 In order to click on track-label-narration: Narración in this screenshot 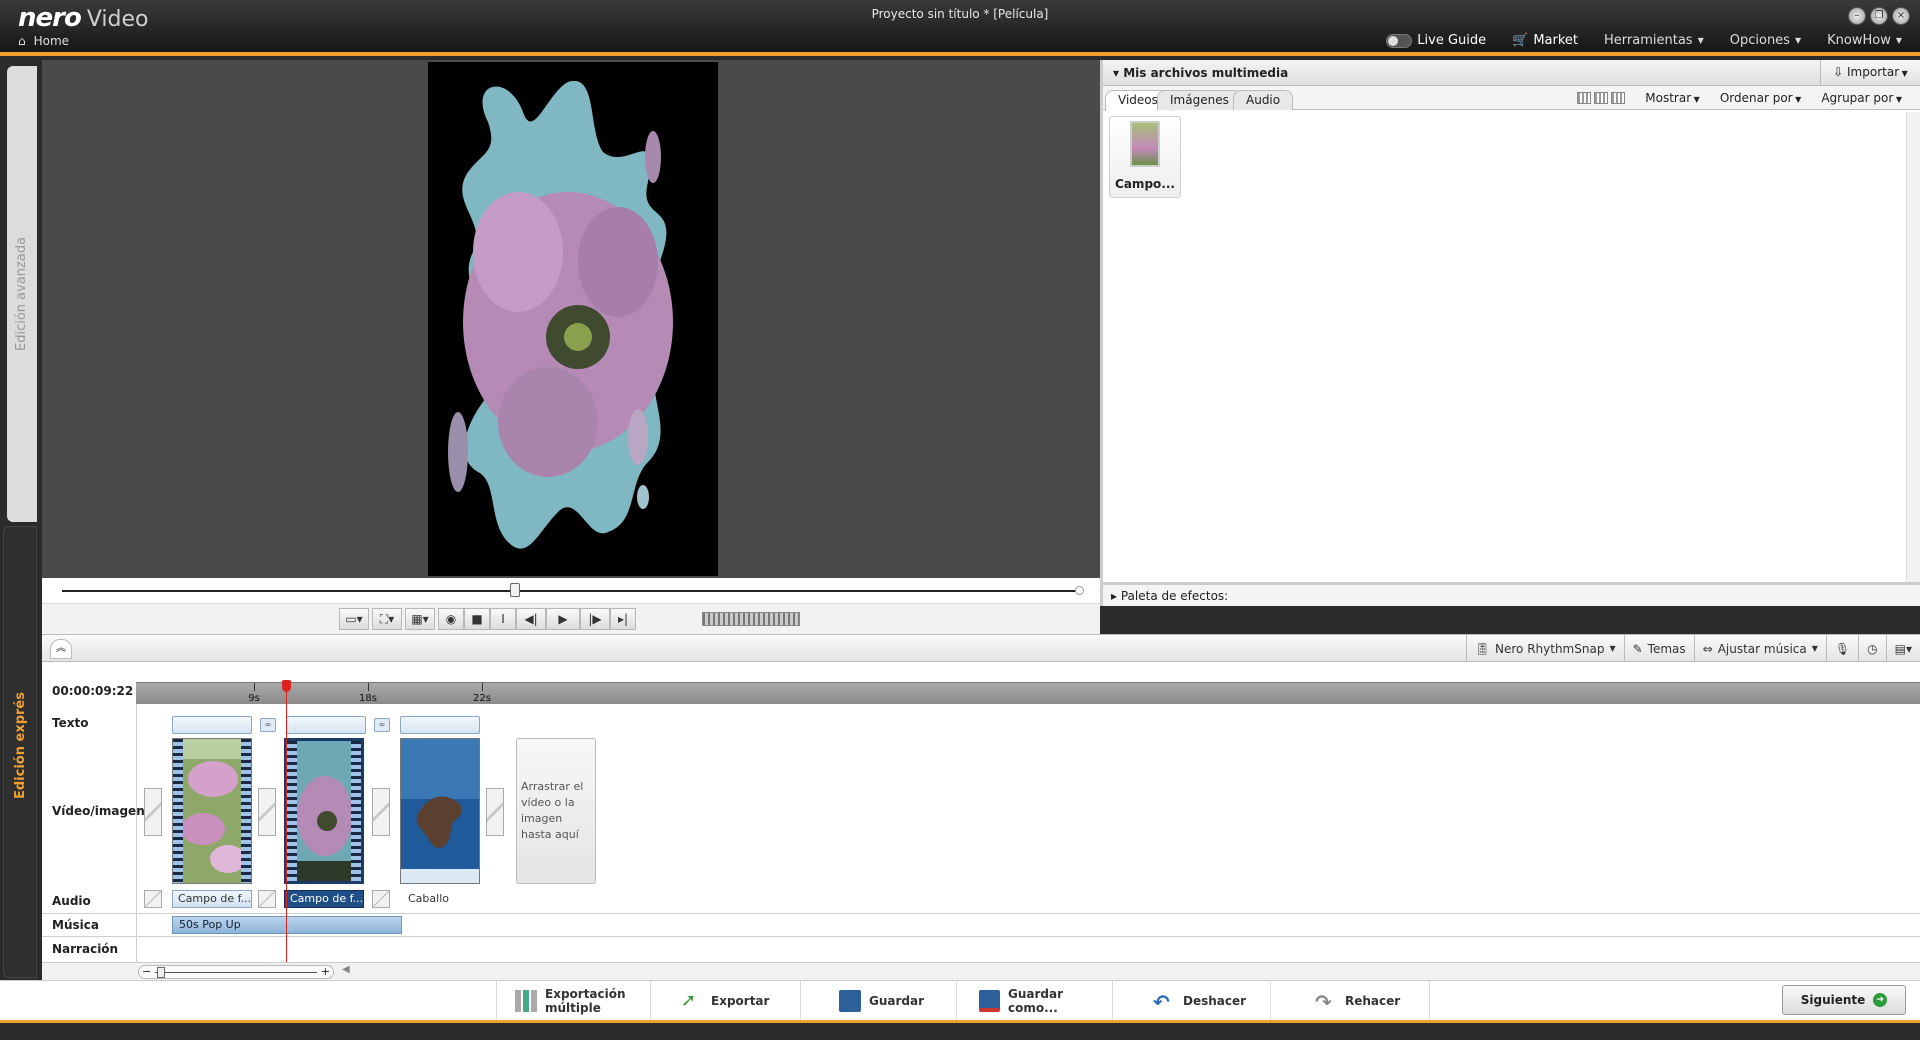, I will do `click(85, 949)`.